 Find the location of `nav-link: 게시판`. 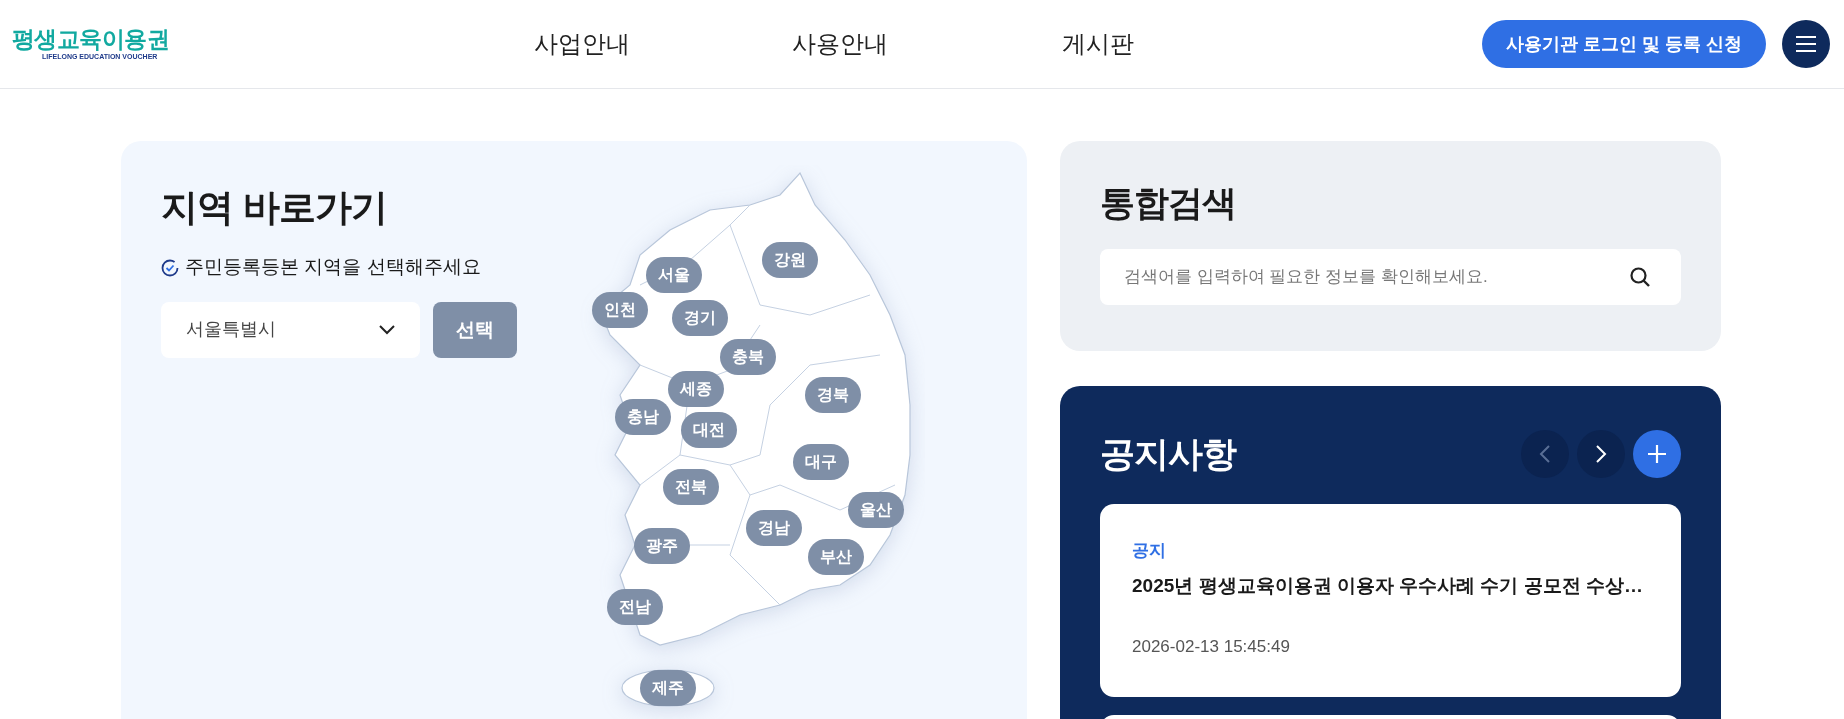

nav-link: 게시판 is located at coordinates (1098, 44).